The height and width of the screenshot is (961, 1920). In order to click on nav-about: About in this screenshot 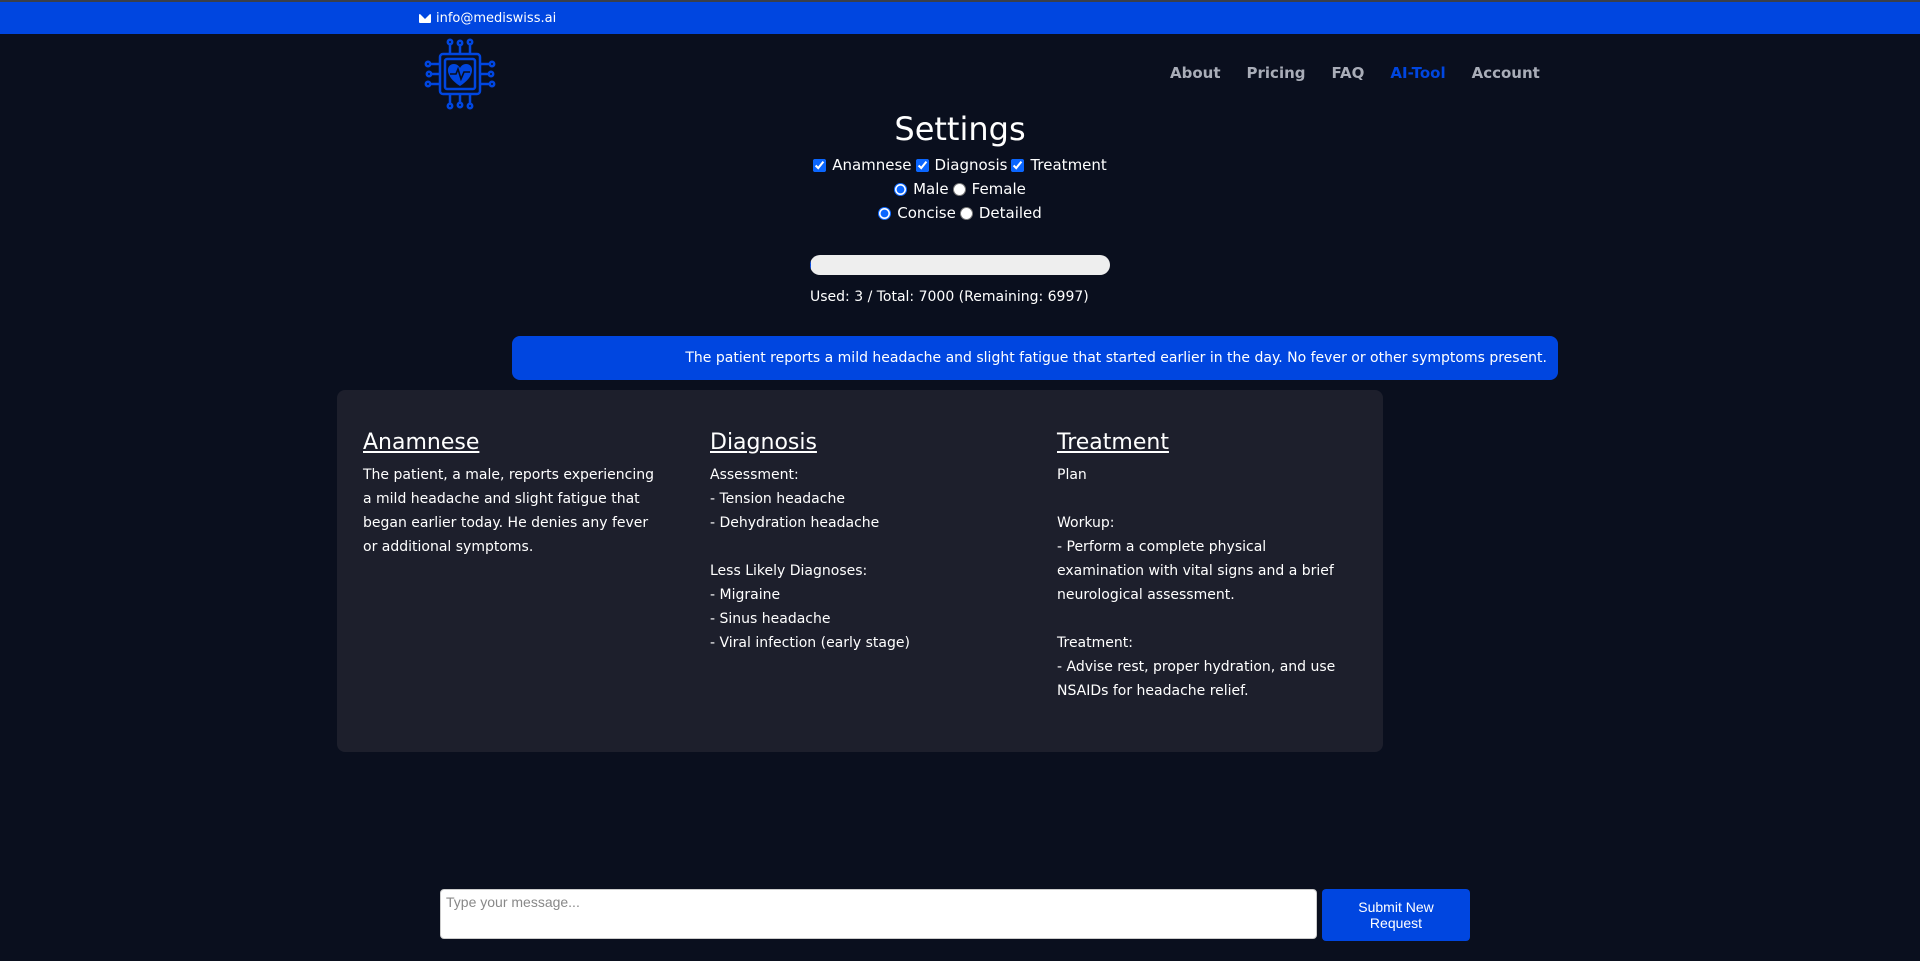, I will do `click(1195, 73)`.